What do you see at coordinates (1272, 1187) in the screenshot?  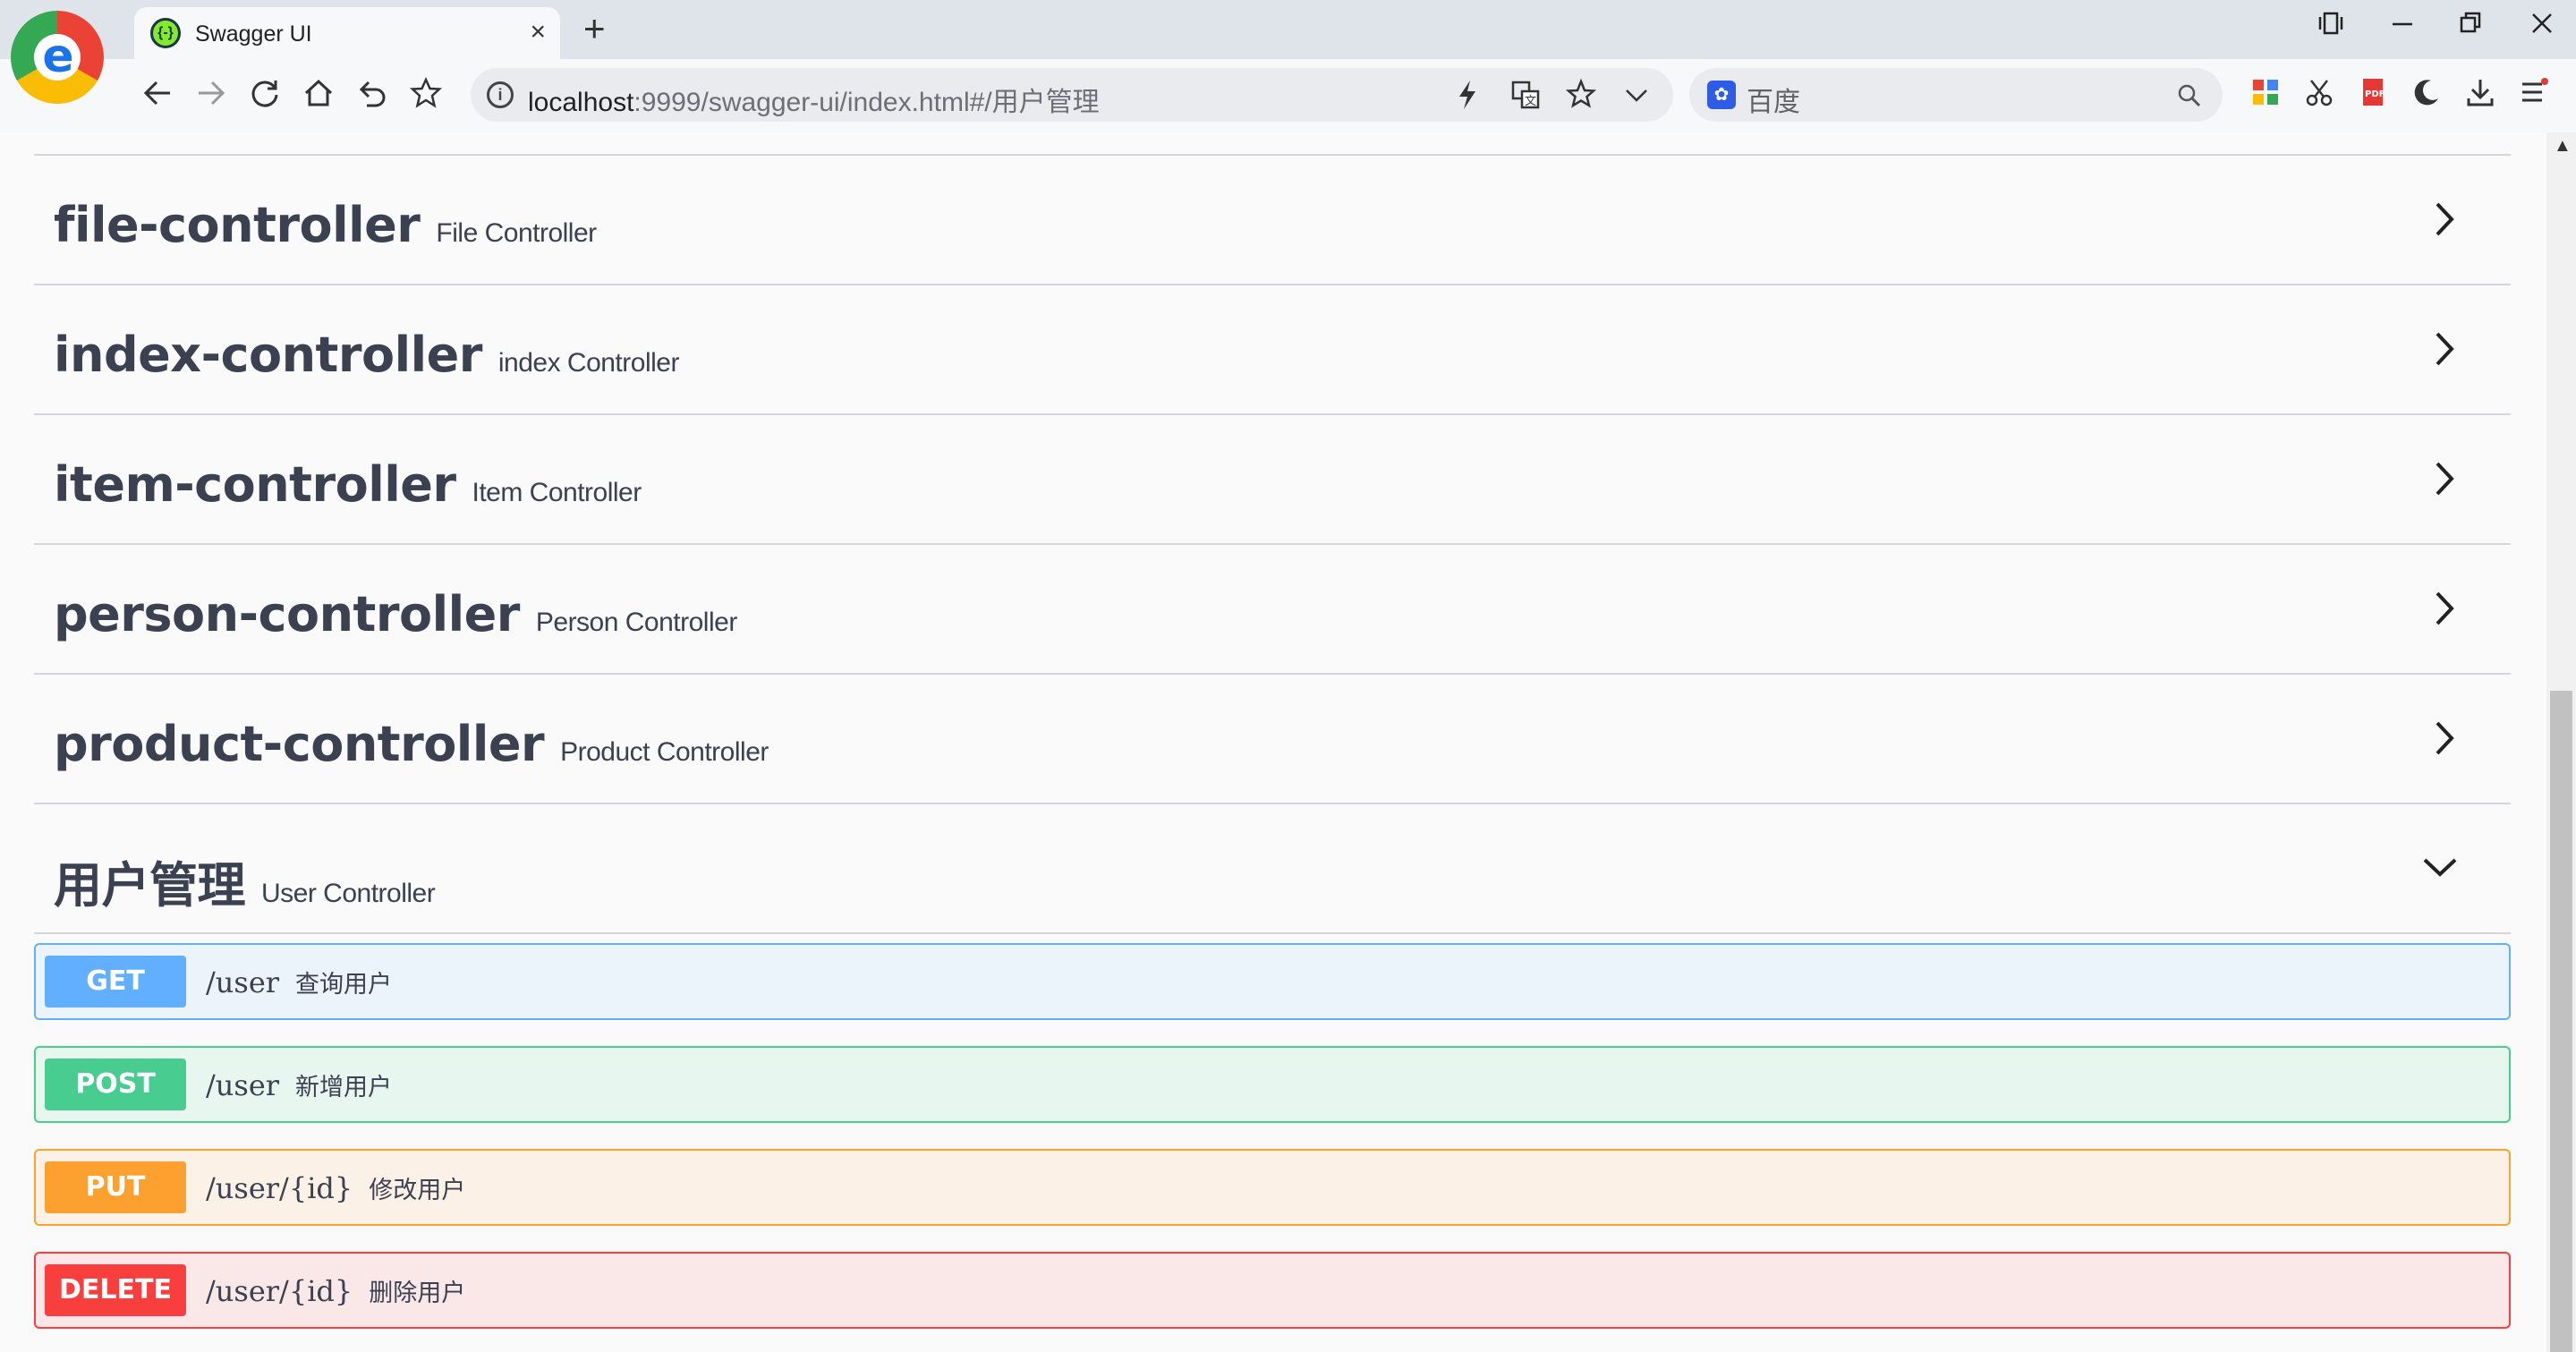 I see `operation-put-user-id: PUT /user/{id} 修改用户` at bounding box center [1272, 1187].